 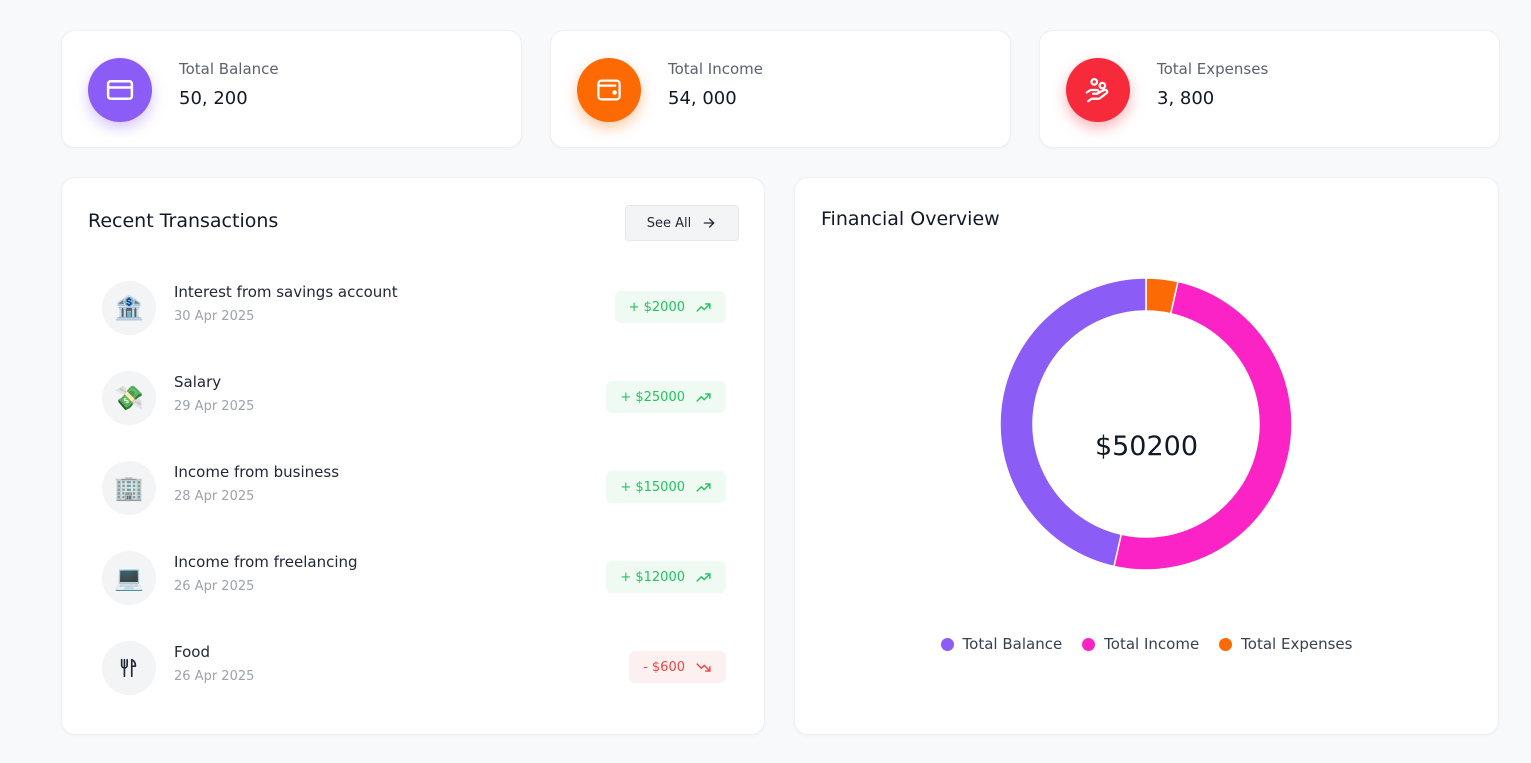 What do you see at coordinates (1186, 98) in the screenshot?
I see `stat-value: 3, 800` at bounding box center [1186, 98].